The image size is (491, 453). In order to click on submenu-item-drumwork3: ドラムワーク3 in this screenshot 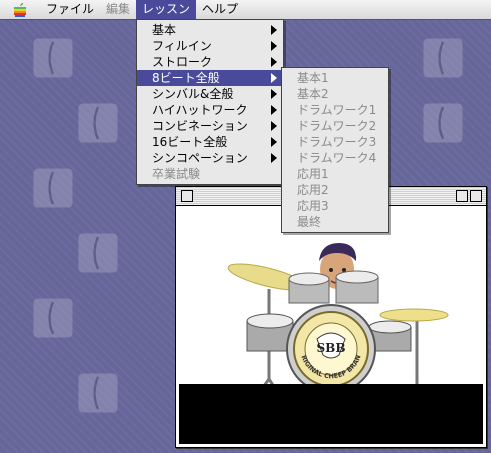, I will do `click(335, 142)`.